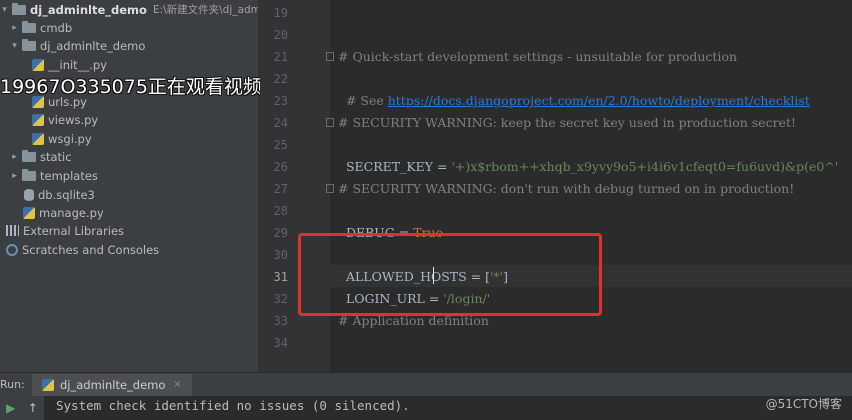 The height and width of the screenshot is (420, 852). Describe the element at coordinates (88, 9) in the screenshot. I see `project-root-name: dj_adminlte_demo` at that location.